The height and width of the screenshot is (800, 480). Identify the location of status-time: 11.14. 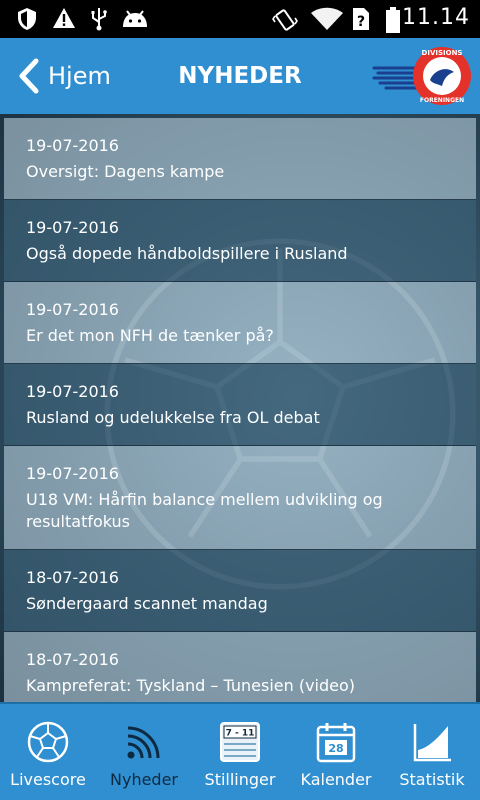
(436, 17).